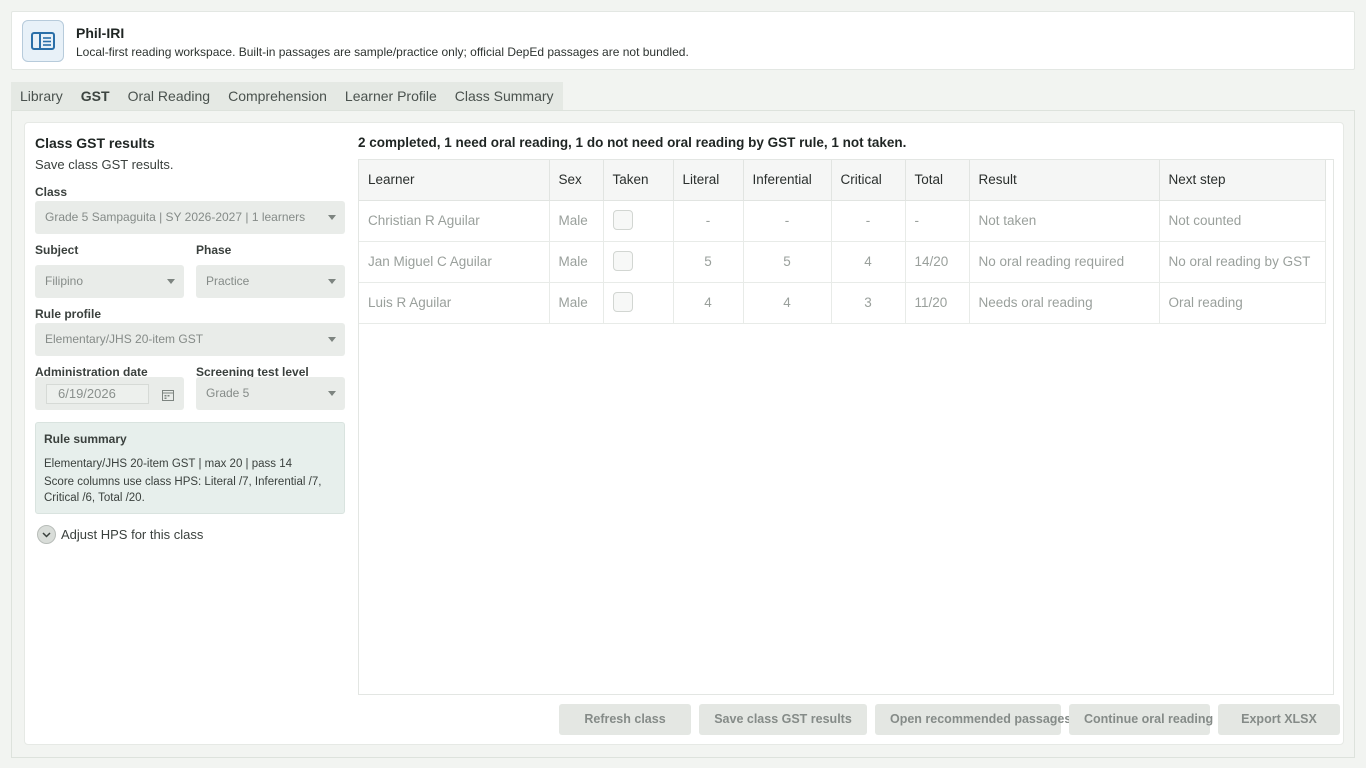 The height and width of the screenshot is (768, 1366). Describe the element at coordinates (391, 96) in the screenshot. I see `tab-learner-profile: Learner Profile` at that location.